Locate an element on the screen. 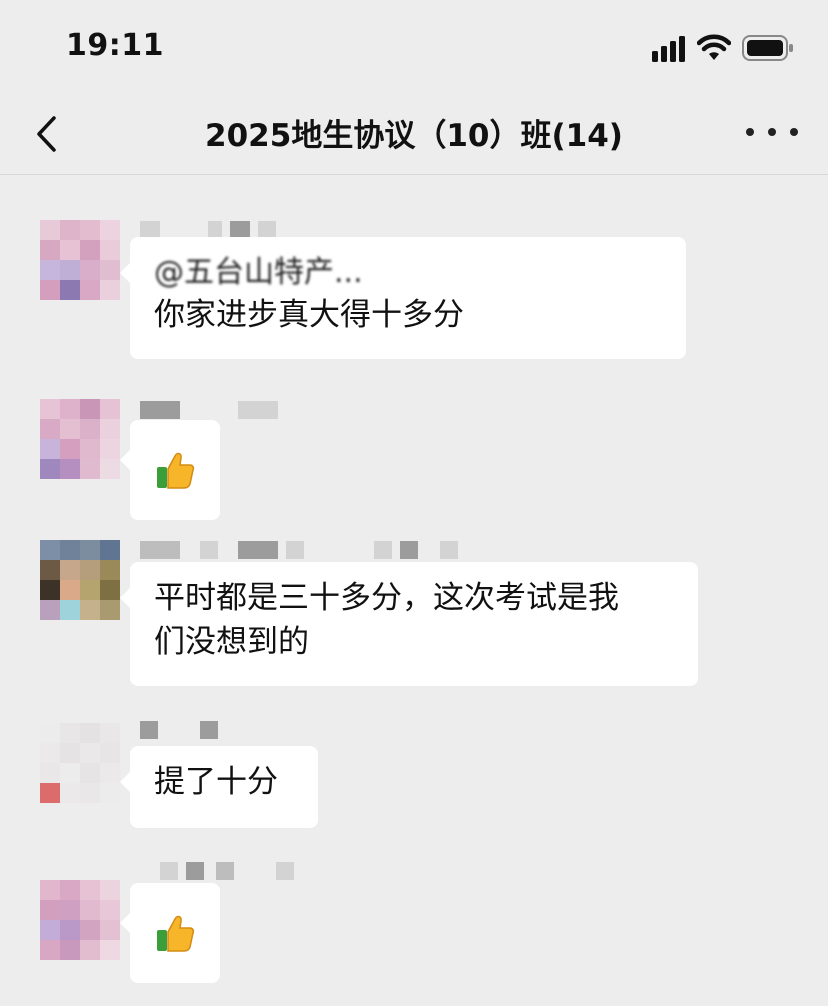  message-bubble: 提了十分 is located at coordinates (219, 787).